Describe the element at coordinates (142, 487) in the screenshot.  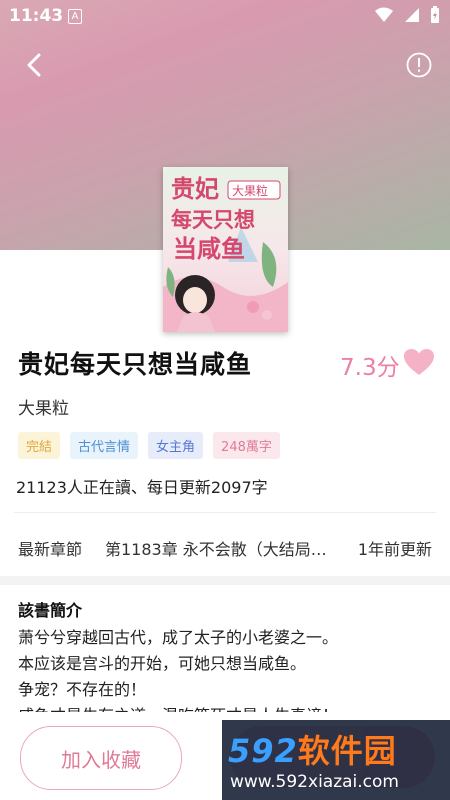
I see `readers-info: 21123人正在讀、每日更新2097字` at that location.